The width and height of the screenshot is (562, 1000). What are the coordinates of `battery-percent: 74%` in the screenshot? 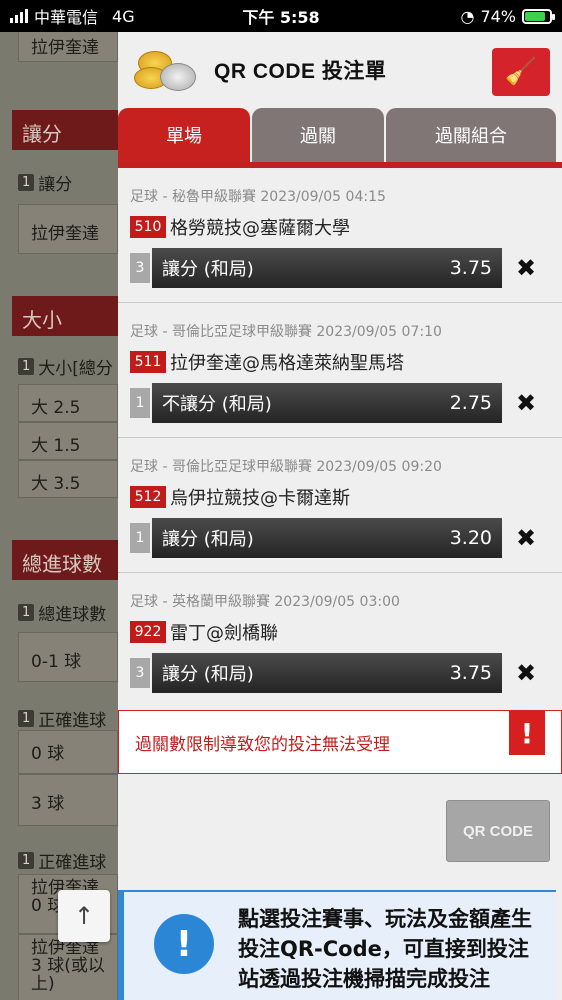 It's located at (498, 16).